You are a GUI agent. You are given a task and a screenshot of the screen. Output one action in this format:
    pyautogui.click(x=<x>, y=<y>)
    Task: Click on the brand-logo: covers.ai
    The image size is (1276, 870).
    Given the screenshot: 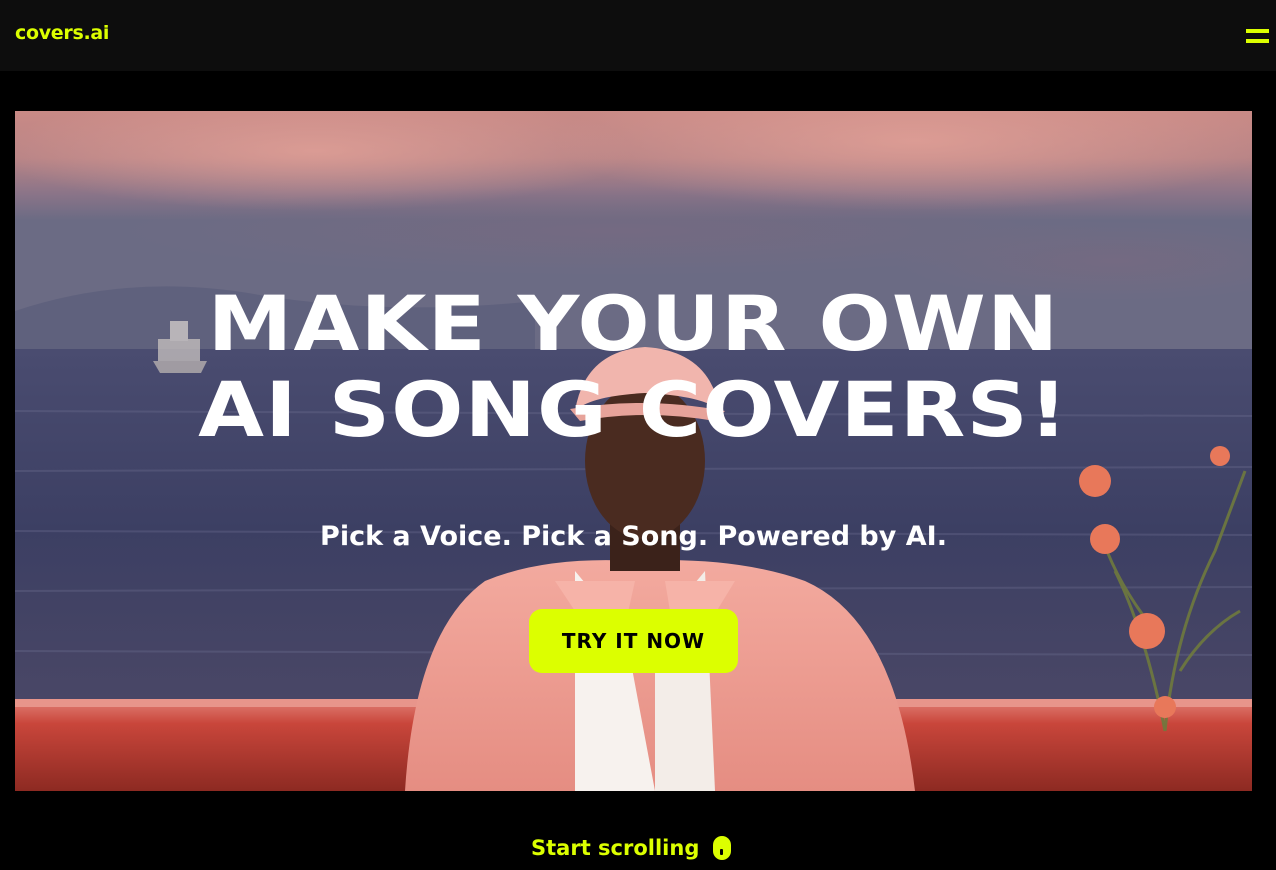 What is the action you would take?
    pyautogui.click(x=62, y=33)
    